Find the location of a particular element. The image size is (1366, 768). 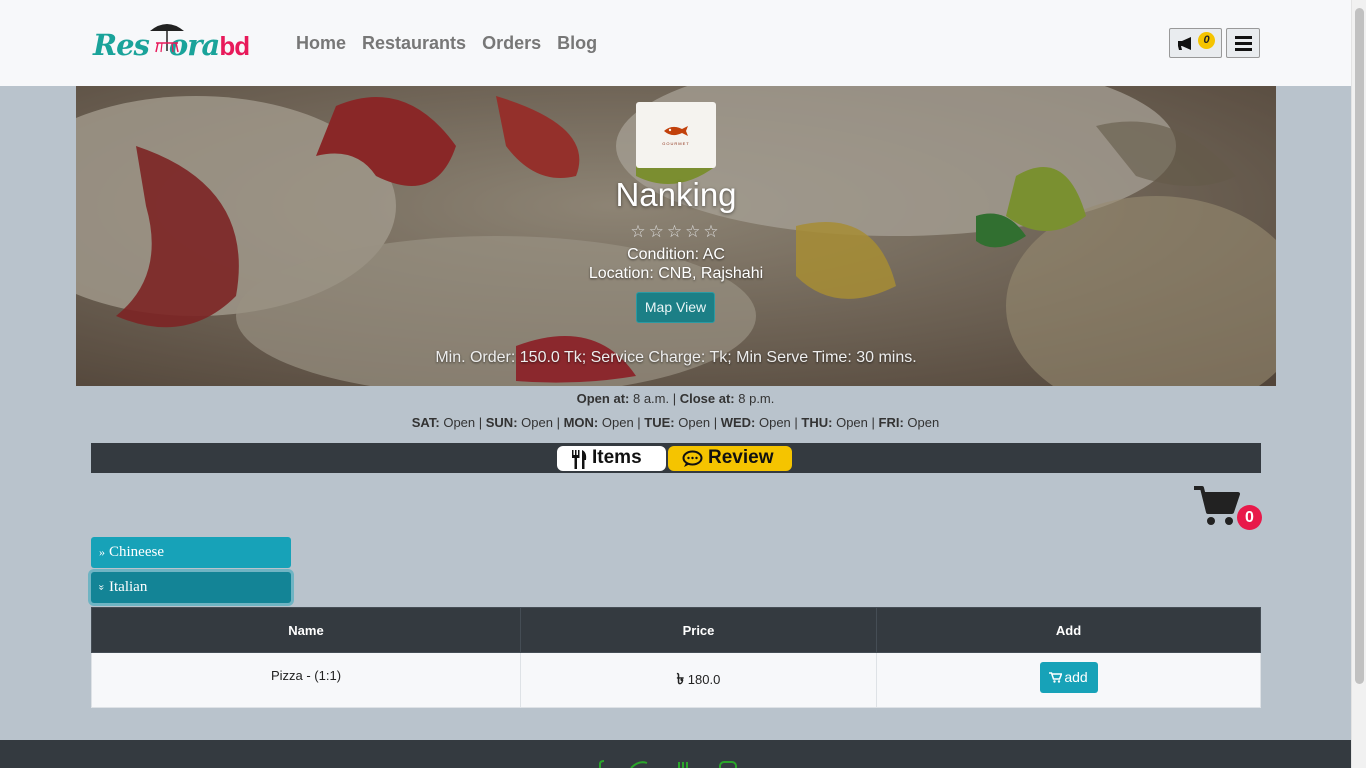

close-at-label: Close at: is located at coordinates (707, 398).